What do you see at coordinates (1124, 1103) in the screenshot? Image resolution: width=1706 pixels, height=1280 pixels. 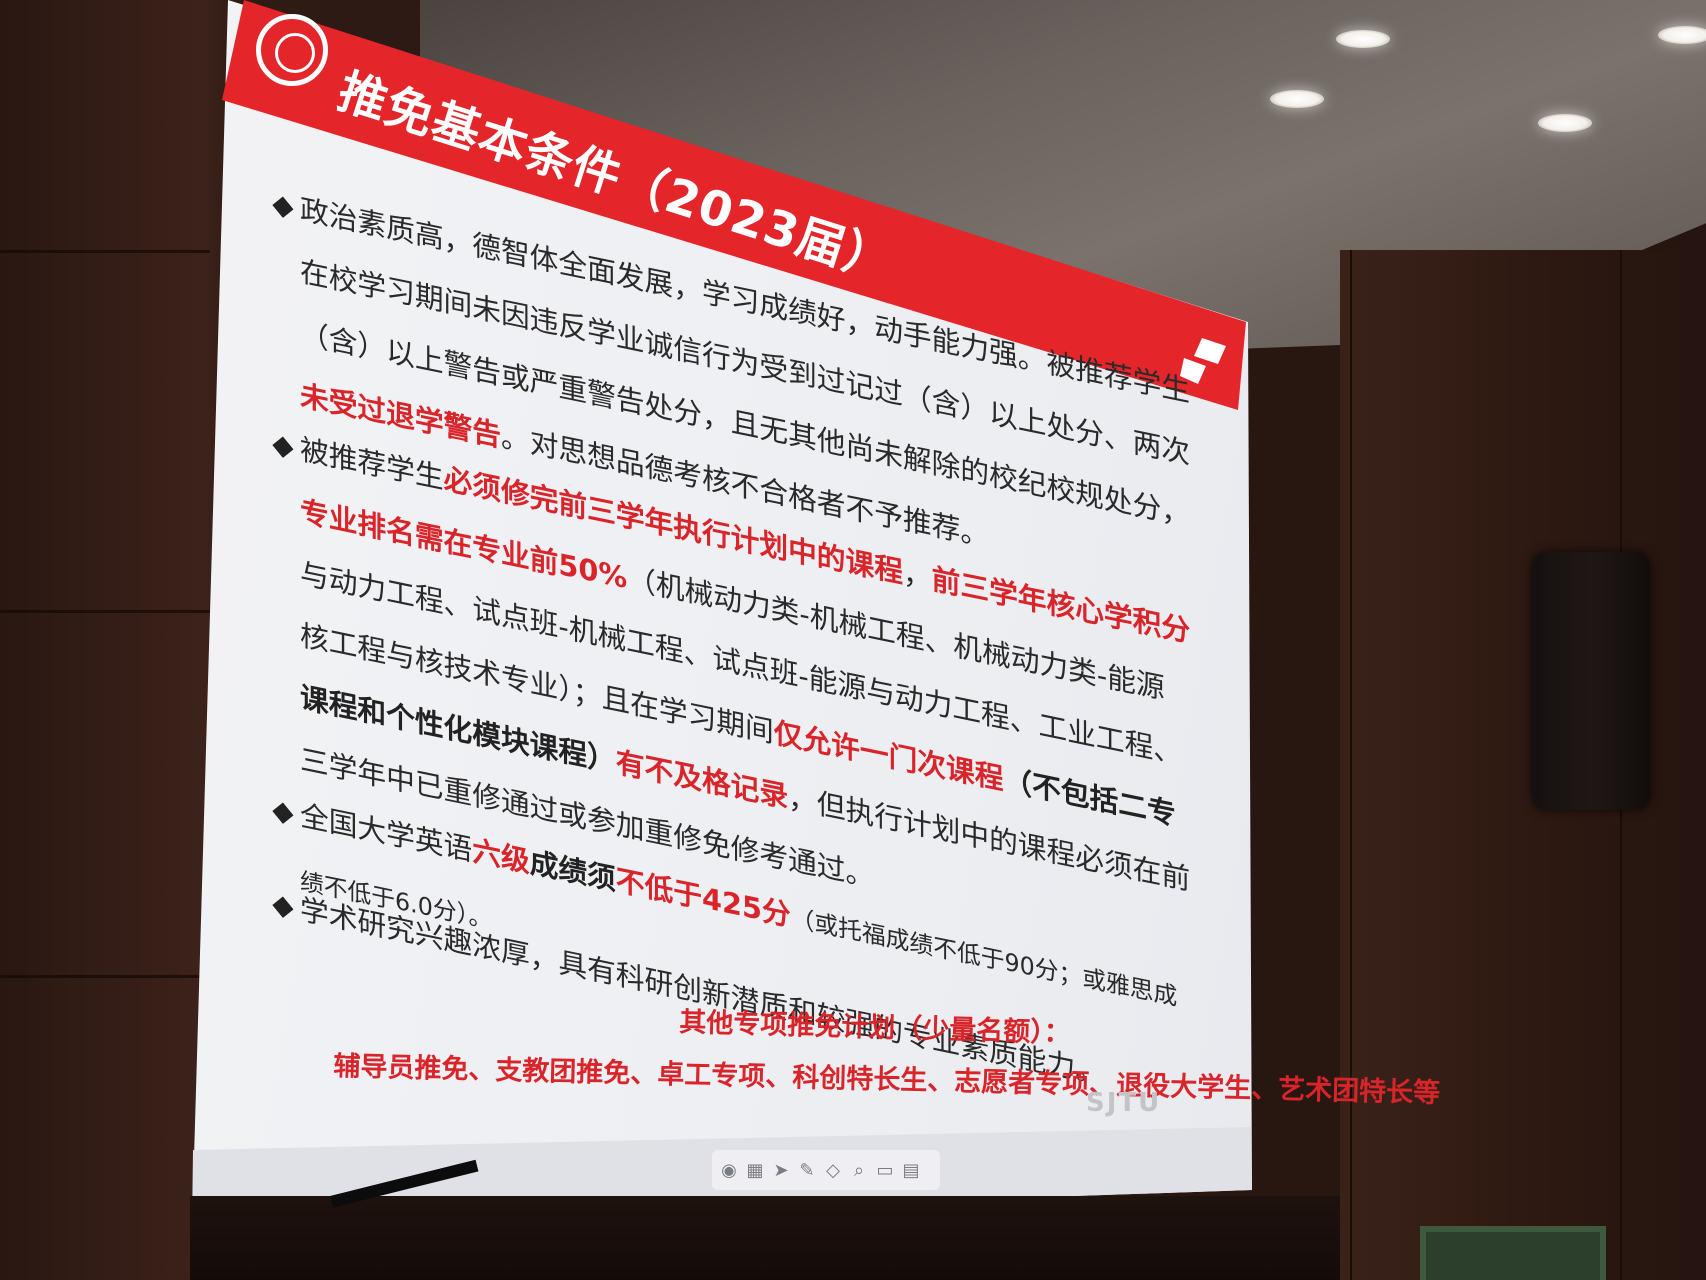 I see `sjtu-watermark: SJTU` at bounding box center [1124, 1103].